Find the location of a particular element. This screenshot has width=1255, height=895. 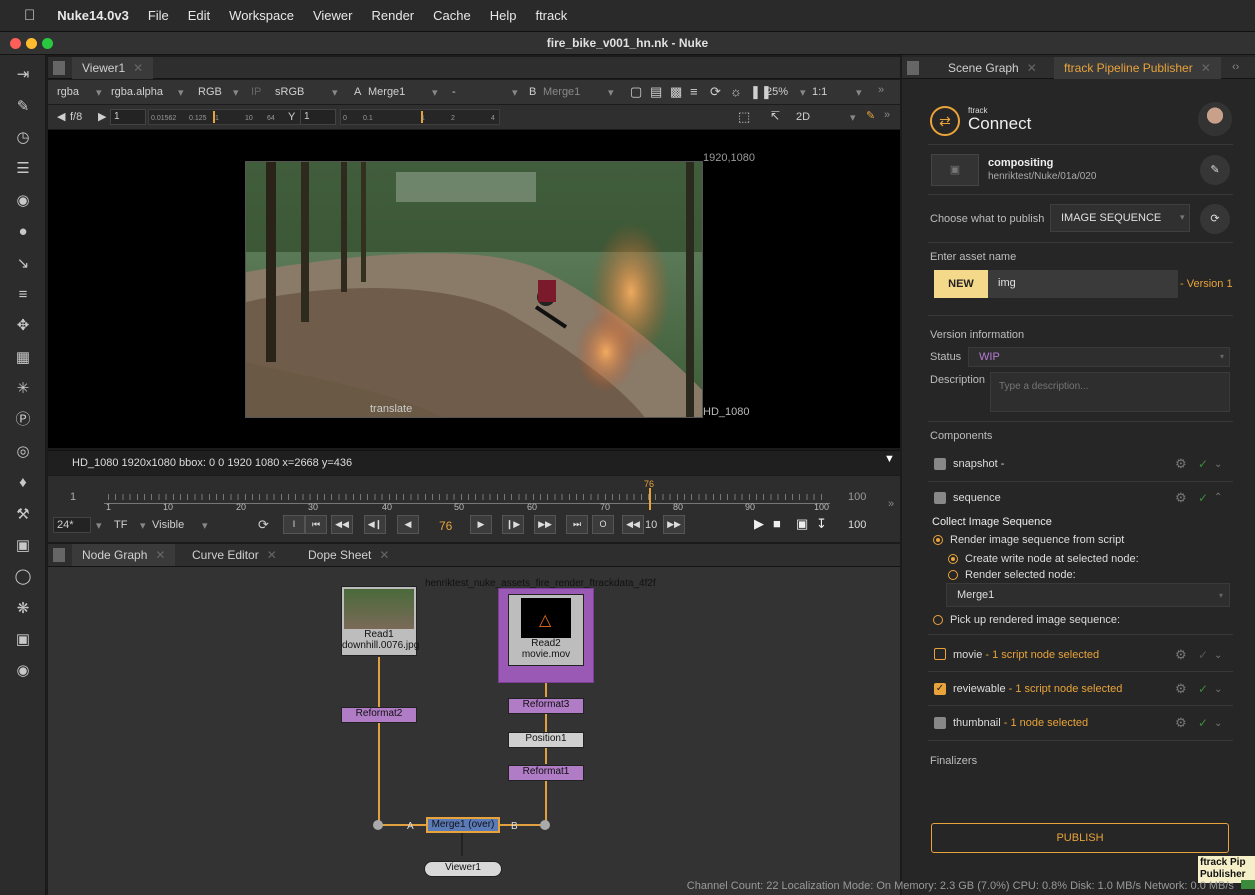

render-script-radio is located at coordinates (938, 540).